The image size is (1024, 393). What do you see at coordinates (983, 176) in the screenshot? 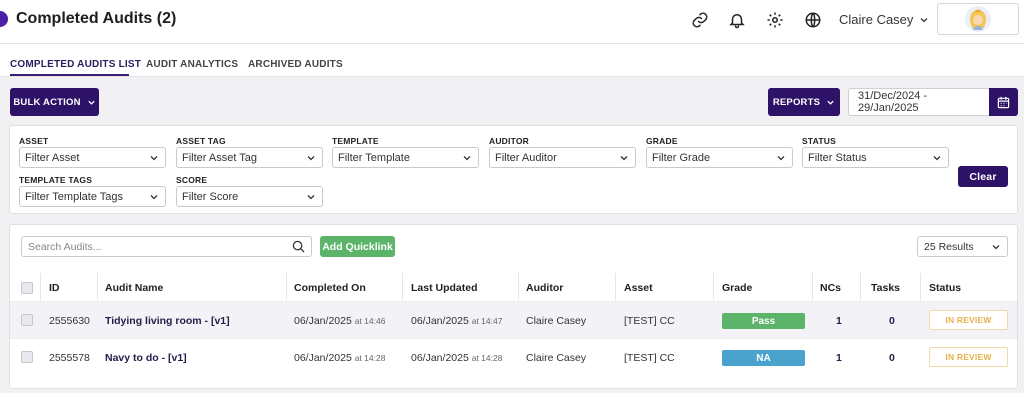
I see `clear-filters-button: Clear` at bounding box center [983, 176].